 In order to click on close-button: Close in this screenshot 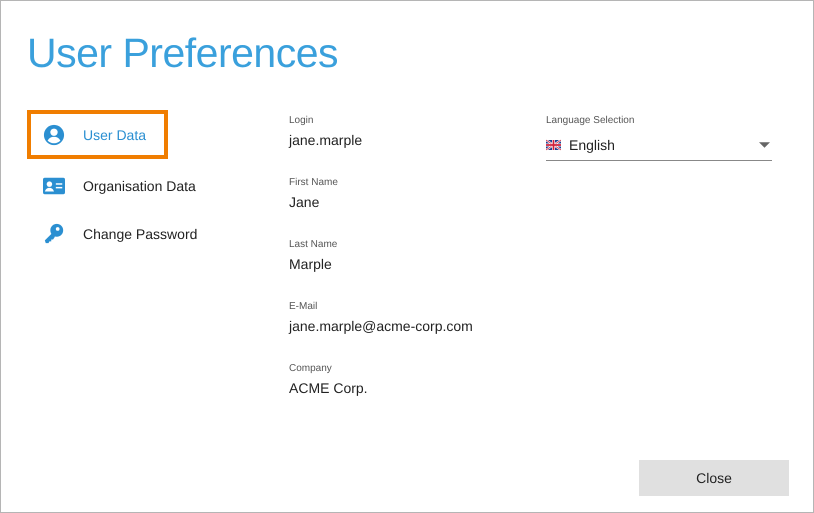, I will do `click(714, 478)`.